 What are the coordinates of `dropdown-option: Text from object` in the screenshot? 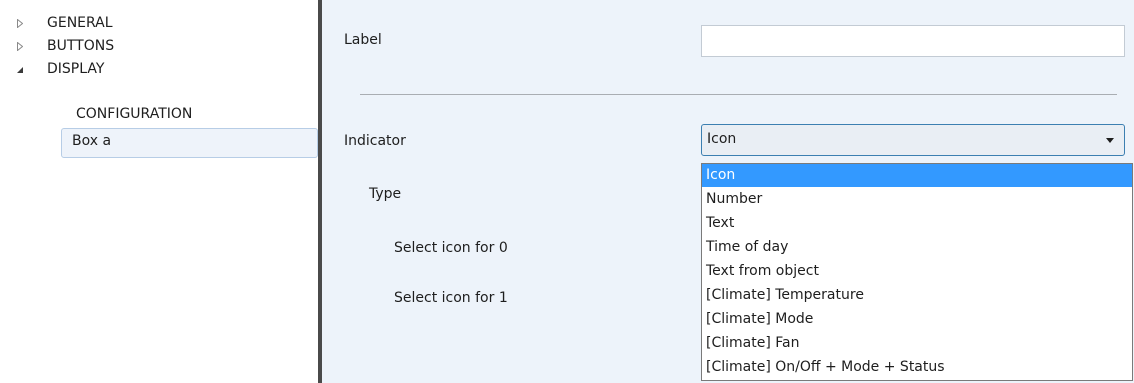 It's located at (917, 271).